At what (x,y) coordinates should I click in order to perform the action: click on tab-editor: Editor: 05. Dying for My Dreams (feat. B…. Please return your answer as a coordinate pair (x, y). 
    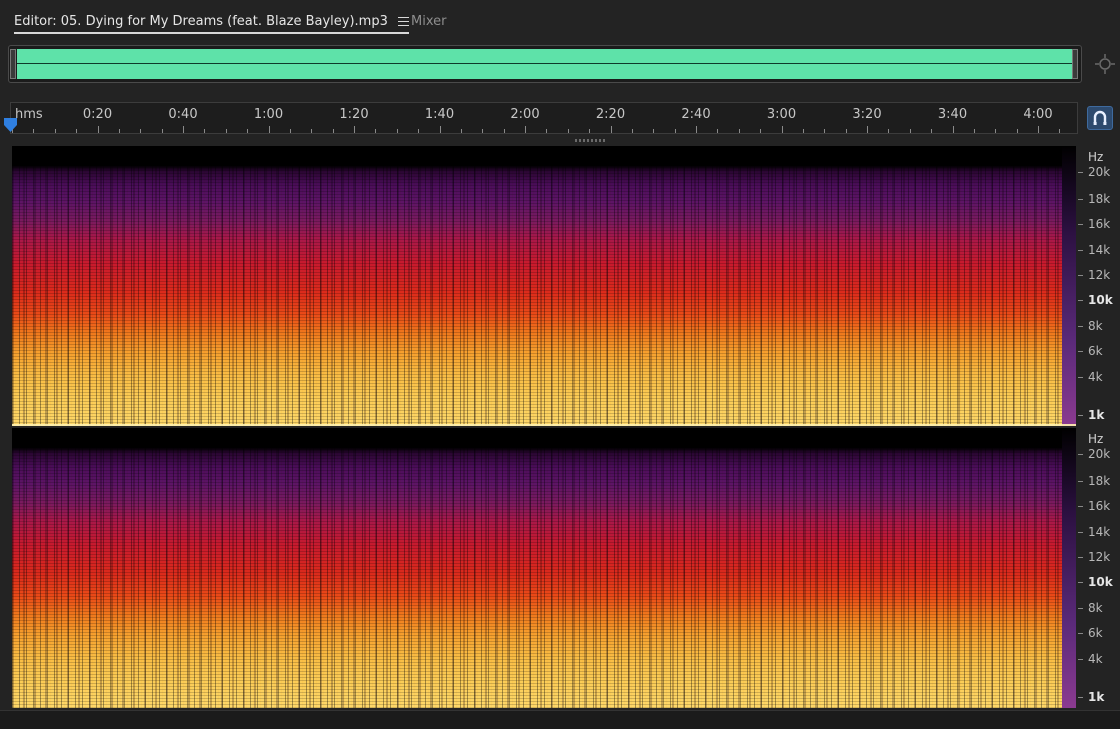
    Looking at the image, I should click on (211, 22).